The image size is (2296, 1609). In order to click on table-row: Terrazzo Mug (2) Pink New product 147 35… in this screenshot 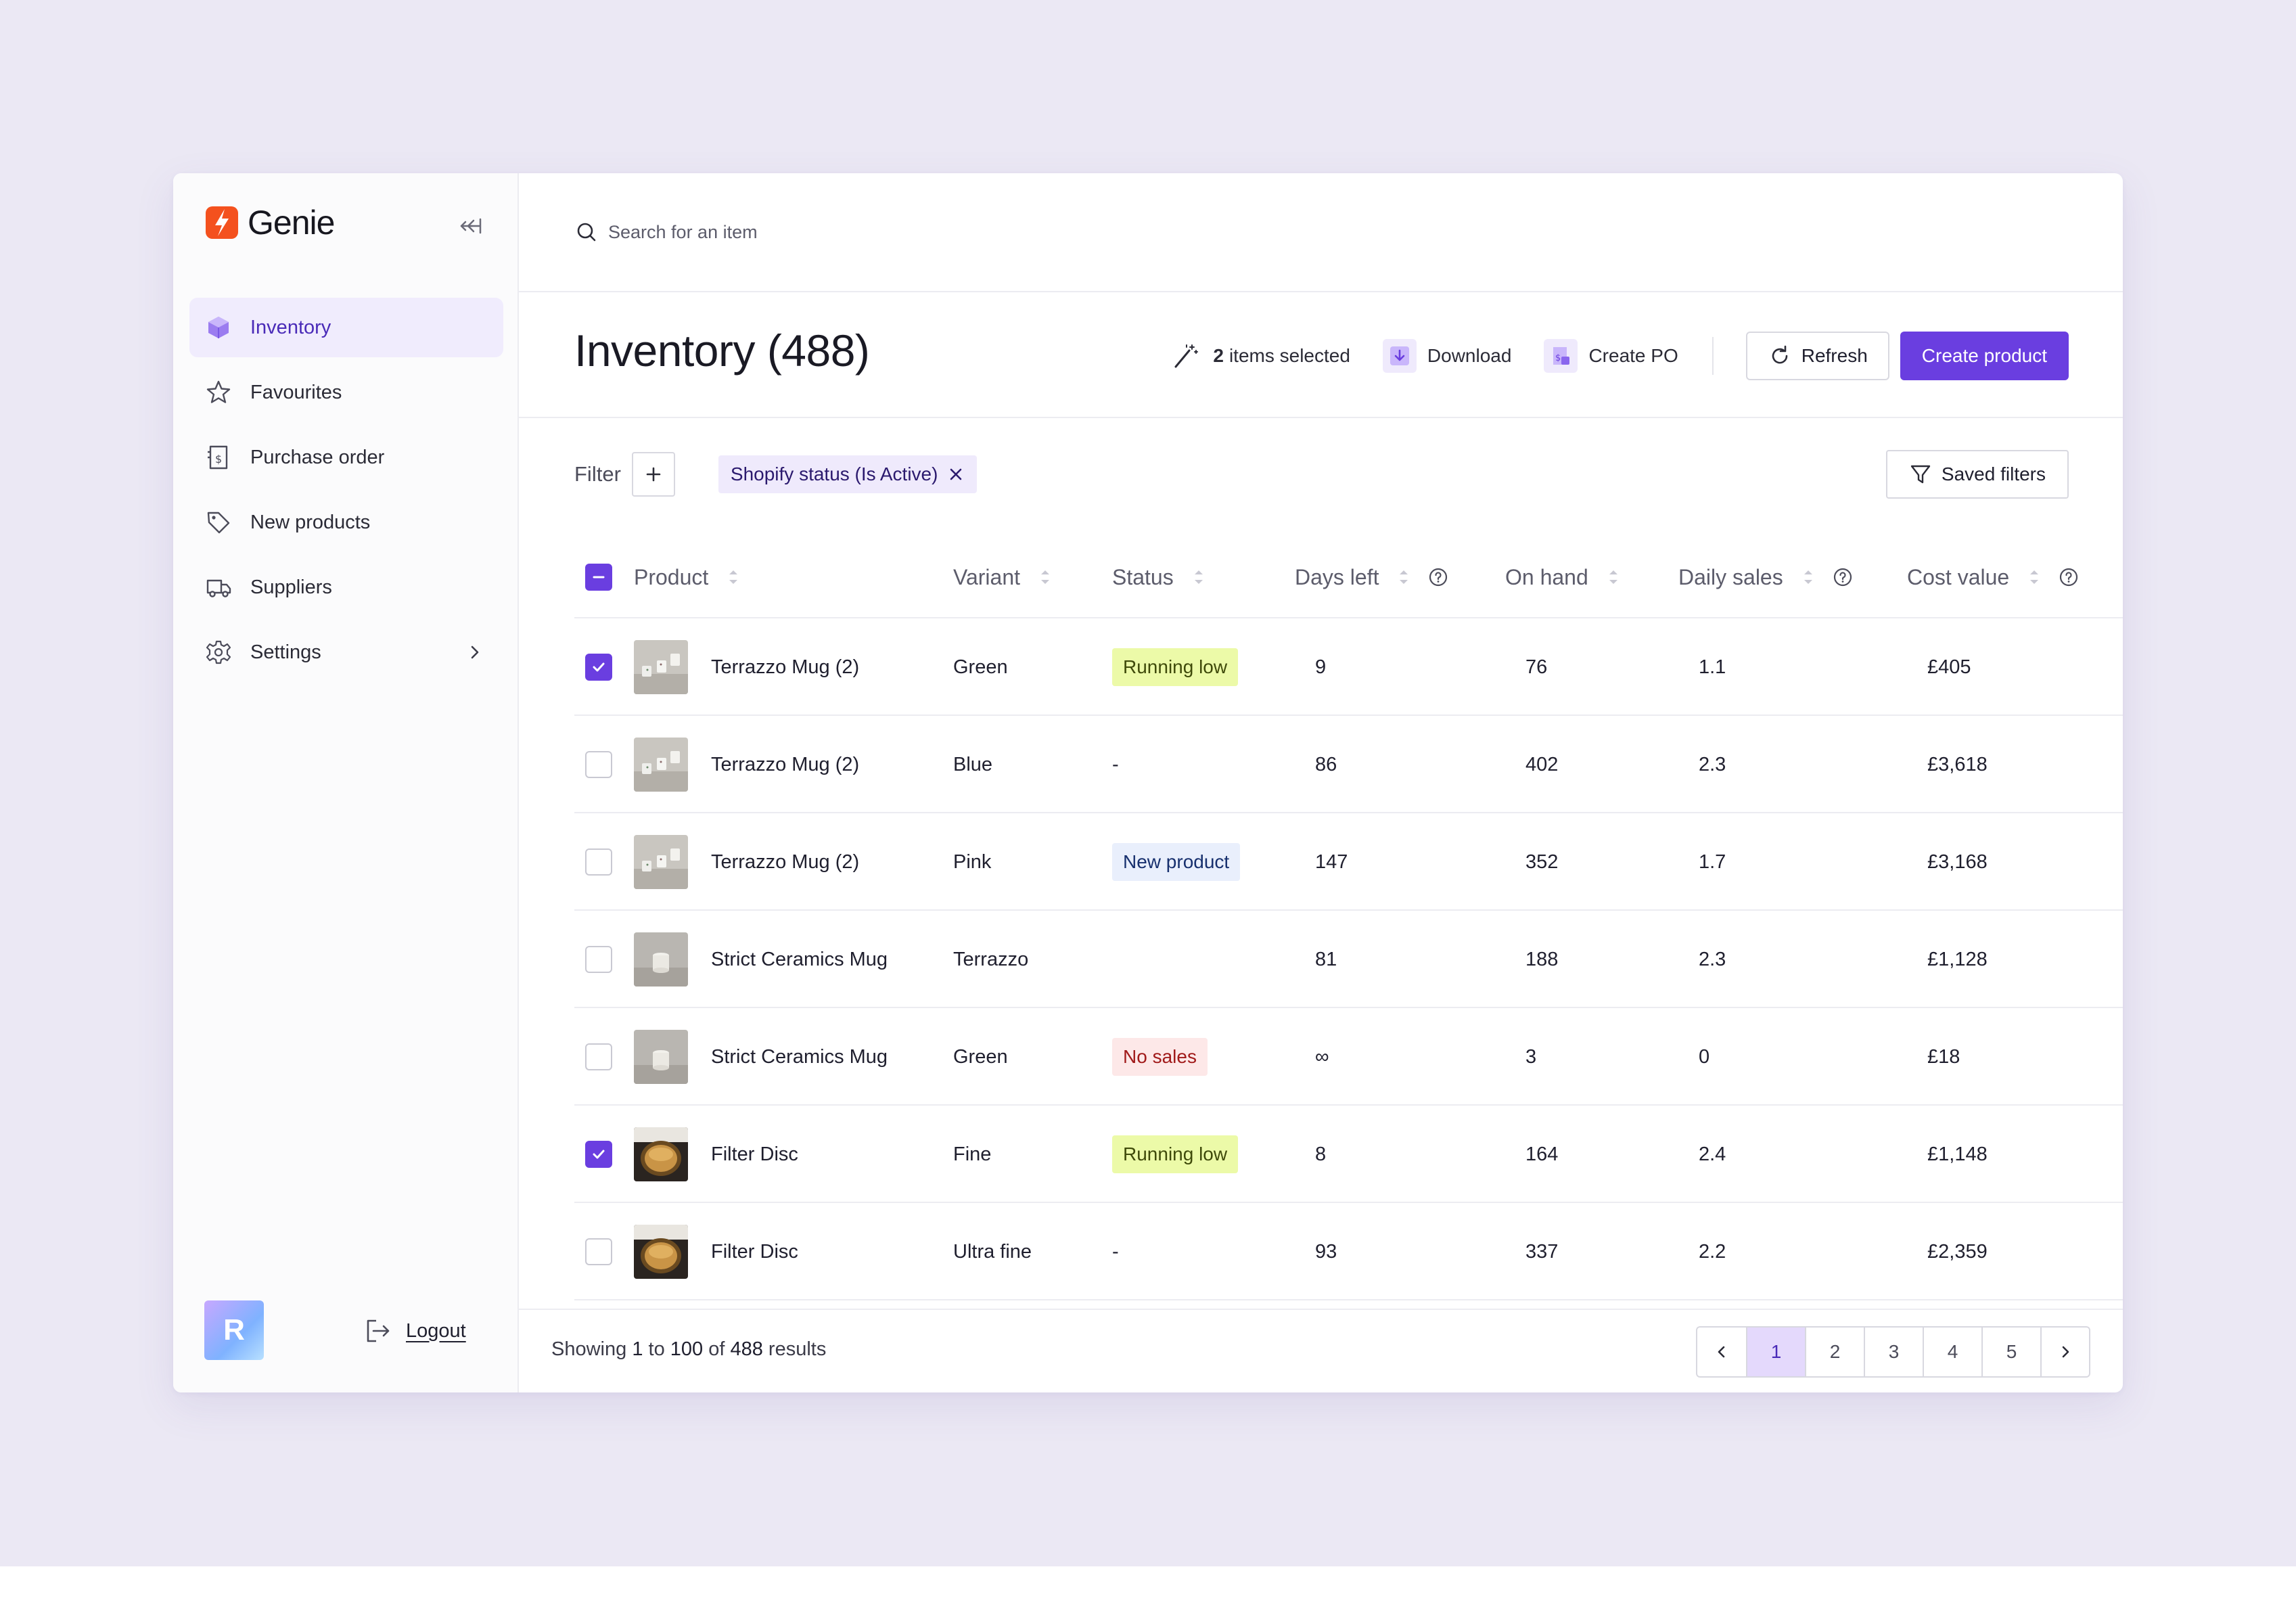, I will do `click(1348, 862)`.